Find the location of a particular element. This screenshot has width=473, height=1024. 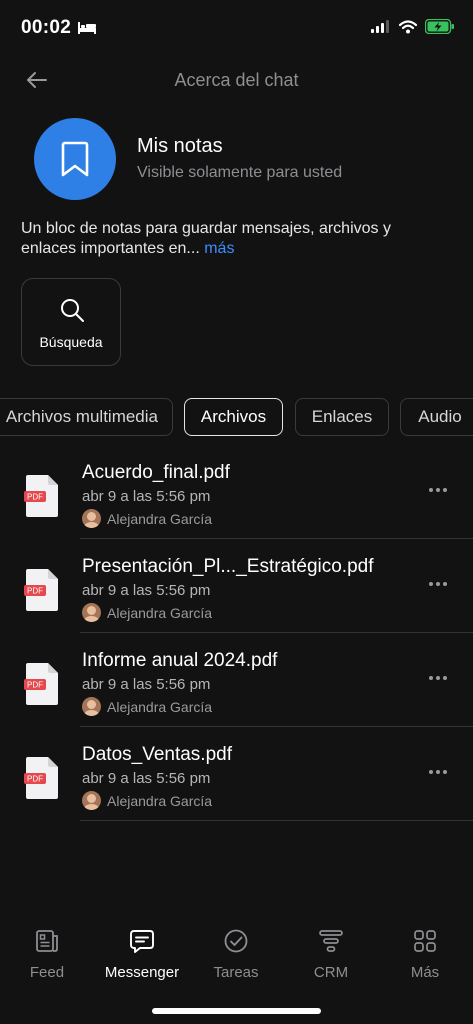

nav-label: Feed is located at coordinates (47, 972).